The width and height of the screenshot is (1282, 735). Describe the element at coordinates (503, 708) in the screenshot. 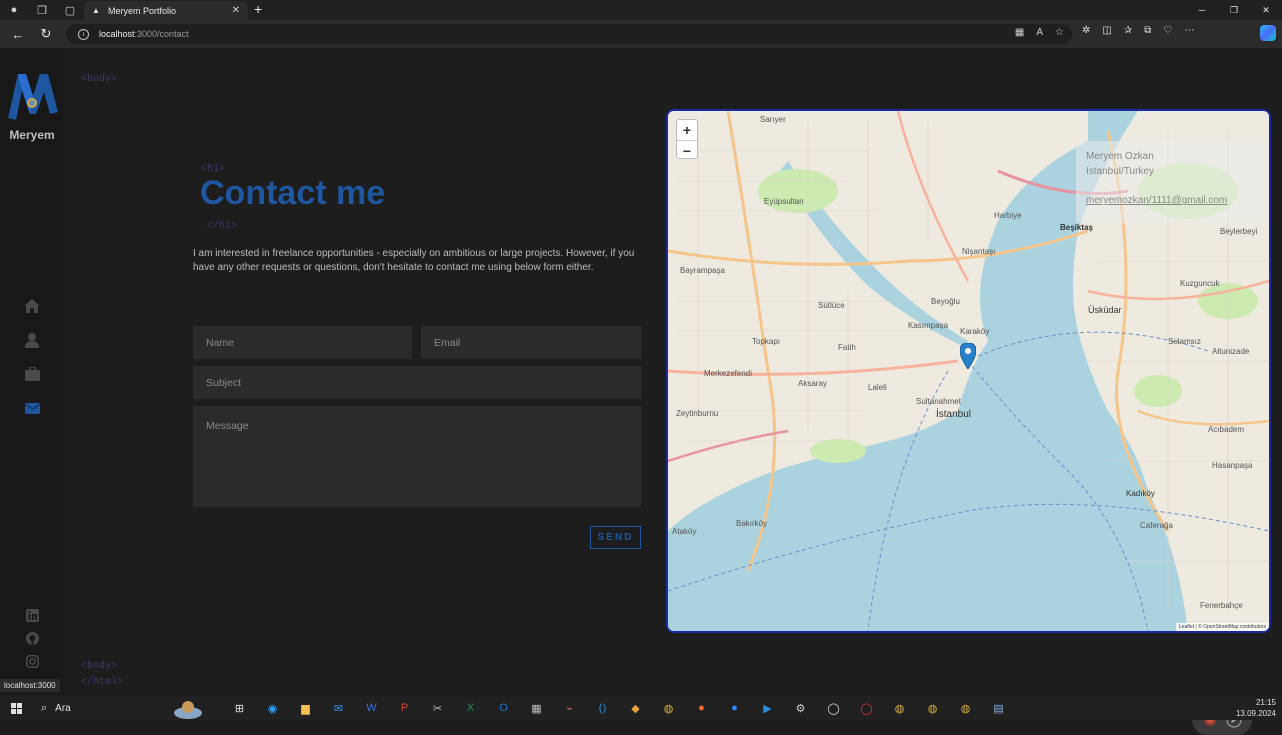

I see `outlook-icon: O` at that location.